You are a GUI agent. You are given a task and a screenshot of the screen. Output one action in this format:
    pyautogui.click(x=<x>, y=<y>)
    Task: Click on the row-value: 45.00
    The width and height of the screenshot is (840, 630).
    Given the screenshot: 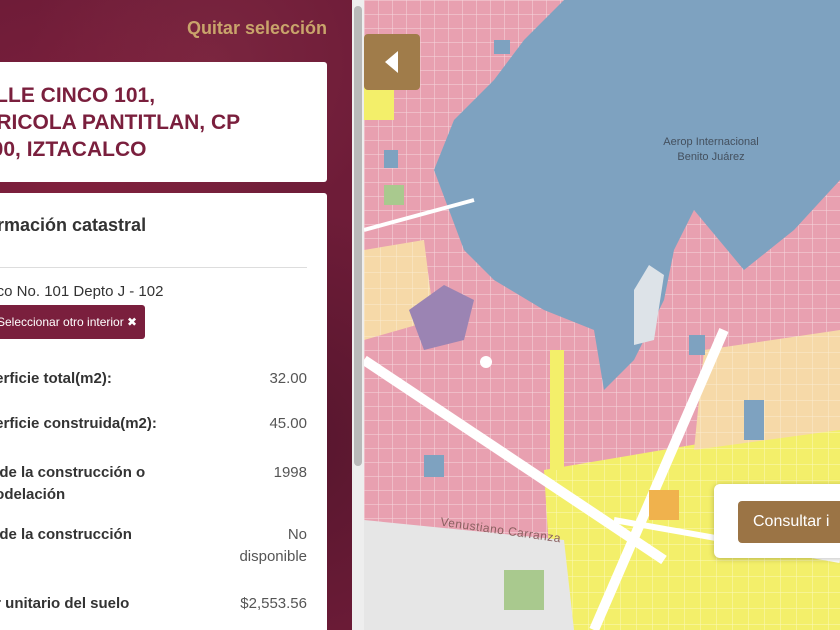 What is the action you would take?
    pyautogui.click(x=288, y=423)
    